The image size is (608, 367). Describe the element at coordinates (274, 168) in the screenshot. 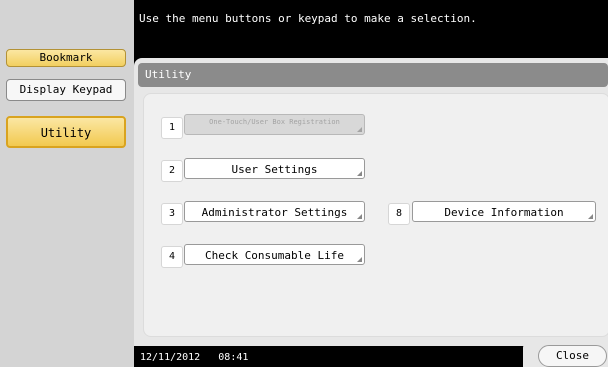

I see `user-settings-button: User Settings` at that location.